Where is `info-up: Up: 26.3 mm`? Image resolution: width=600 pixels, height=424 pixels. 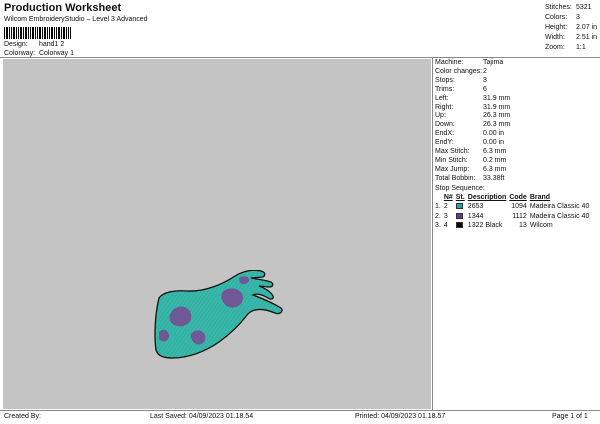 info-up: Up: 26.3 mm is located at coordinates (473, 116).